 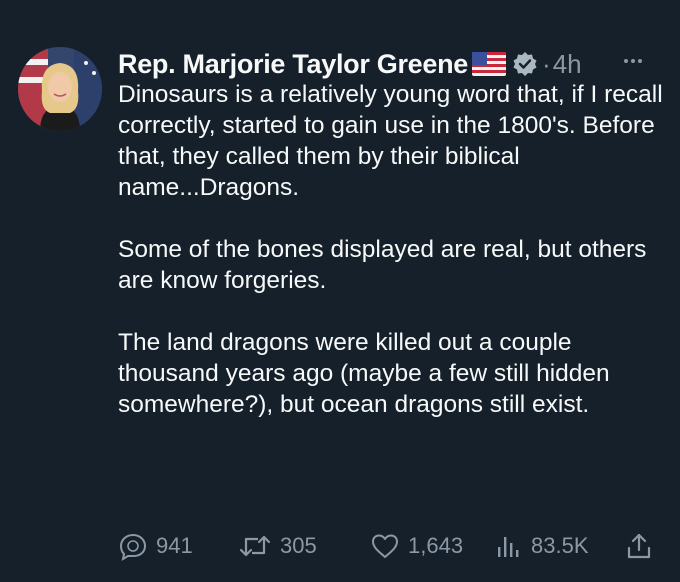 What do you see at coordinates (560, 545) in the screenshot?
I see `views-count: 83.5K` at bounding box center [560, 545].